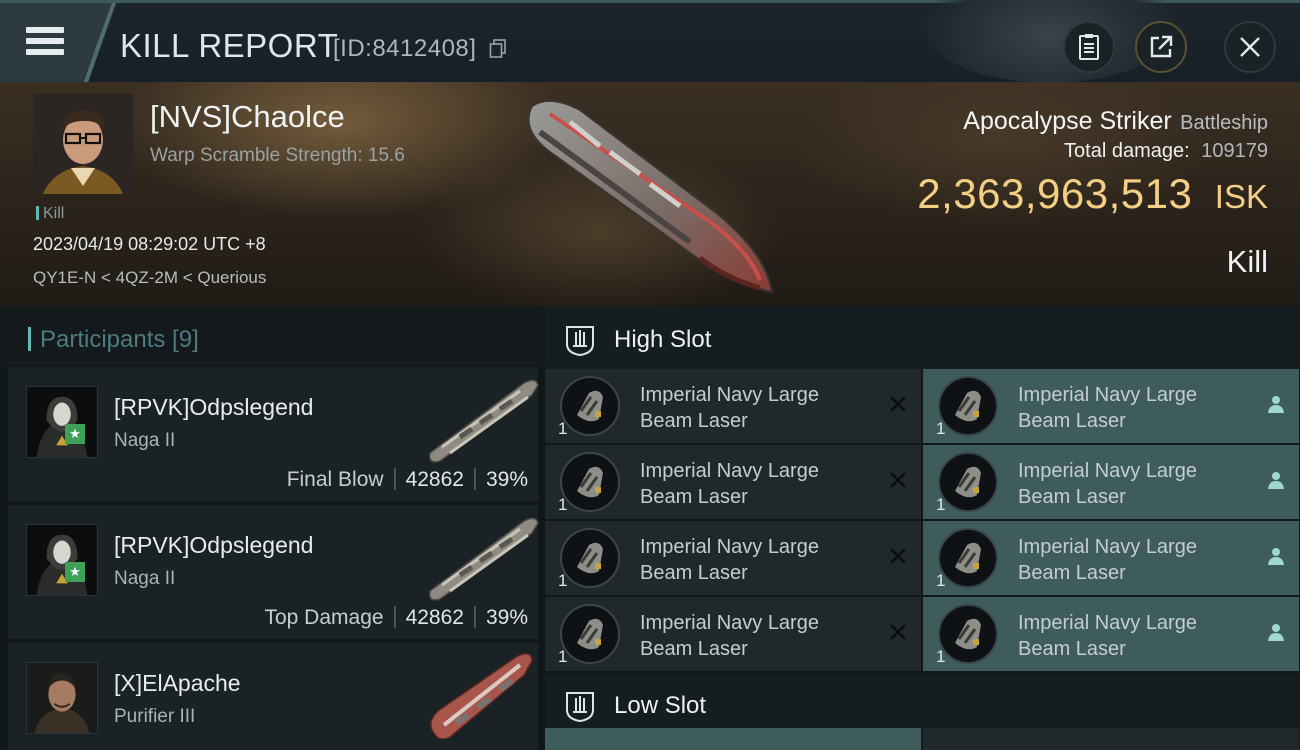  What do you see at coordinates (277, 155) in the screenshot?
I see `warp-scramble-strength: Warp Scramble Strength: 15.6` at bounding box center [277, 155].